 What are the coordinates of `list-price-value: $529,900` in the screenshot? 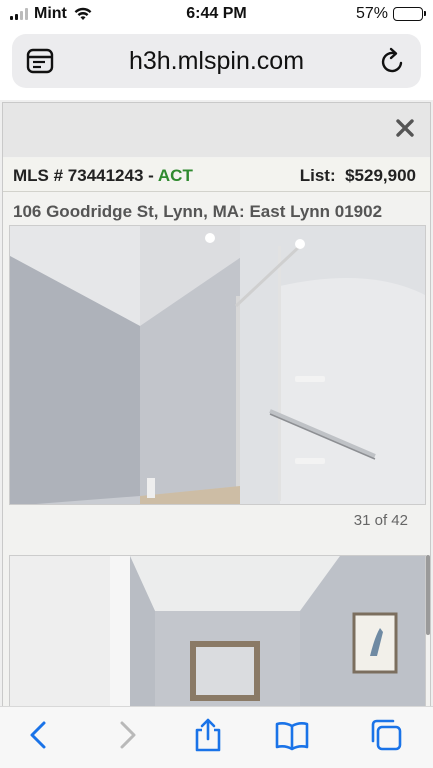 It's located at (380, 175).